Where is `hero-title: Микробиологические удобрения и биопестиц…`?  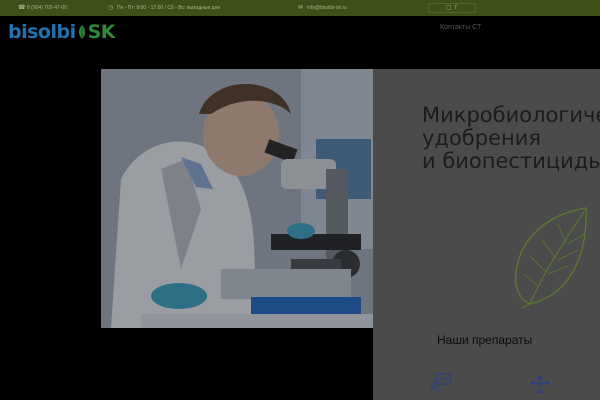 hero-title: Микробиологические удобрения и биопестиц… is located at coordinates (511, 138).